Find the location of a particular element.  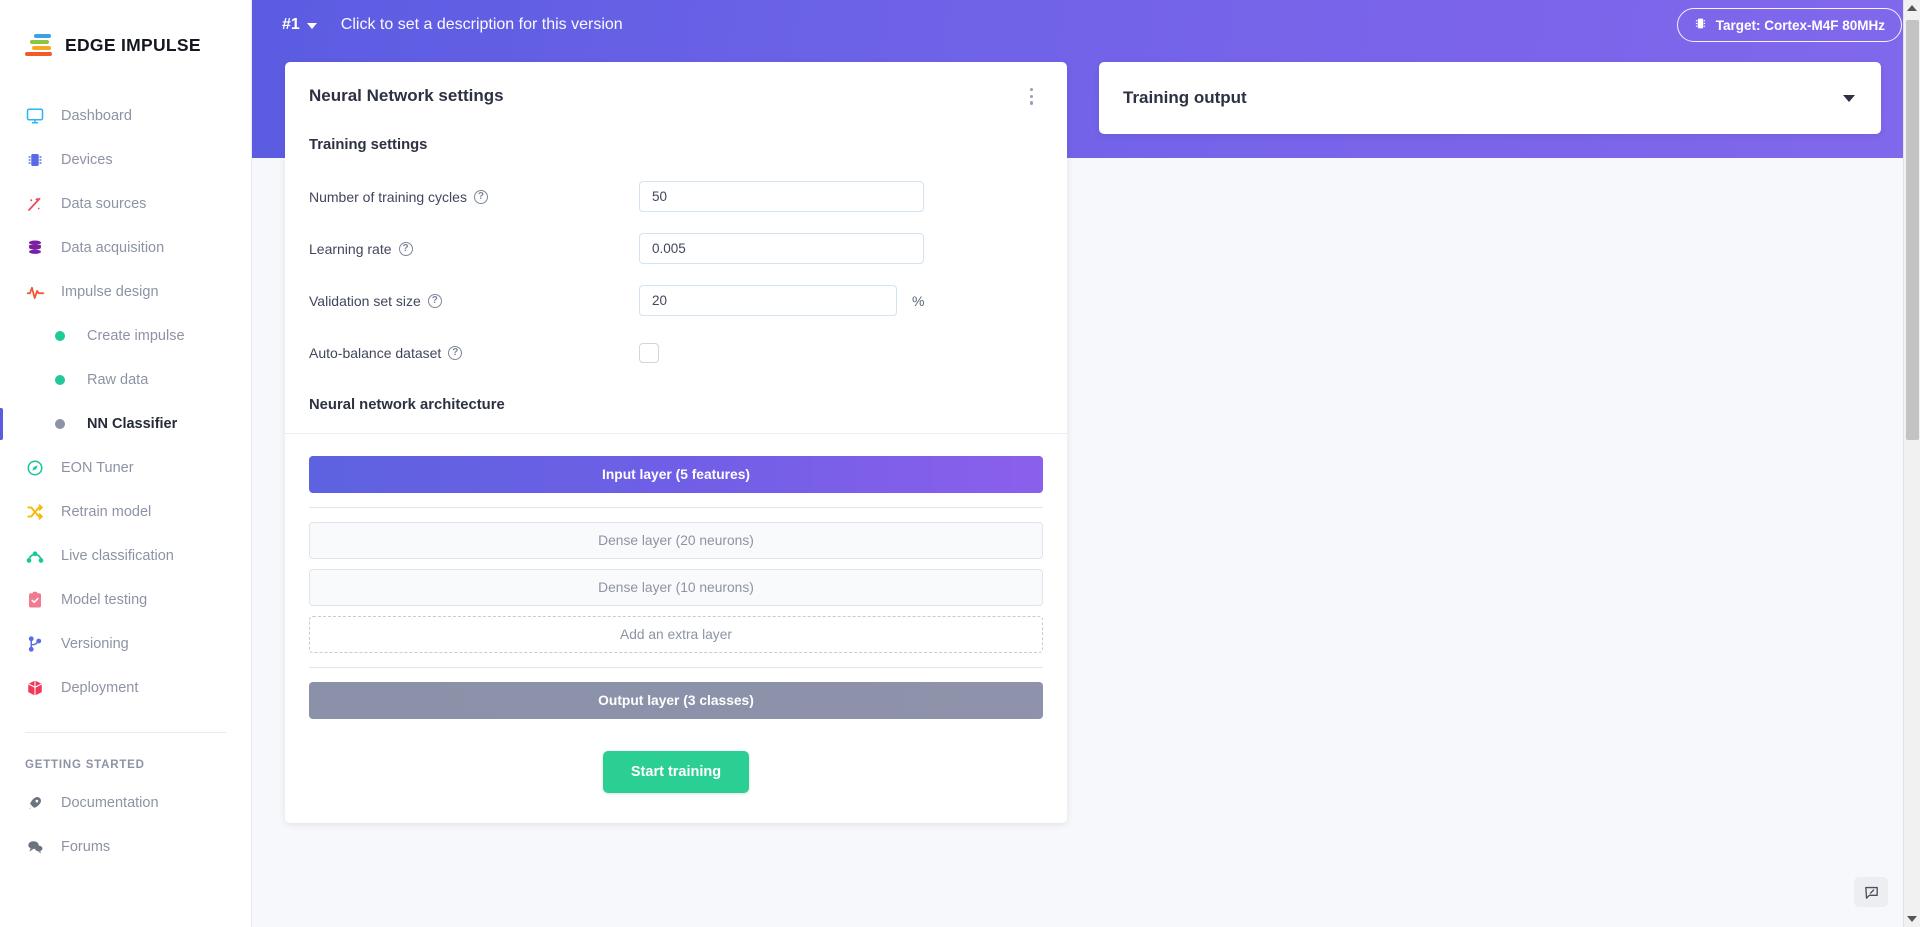

sidebar-item-dashboard: Dashboard is located at coordinates (125, 116).